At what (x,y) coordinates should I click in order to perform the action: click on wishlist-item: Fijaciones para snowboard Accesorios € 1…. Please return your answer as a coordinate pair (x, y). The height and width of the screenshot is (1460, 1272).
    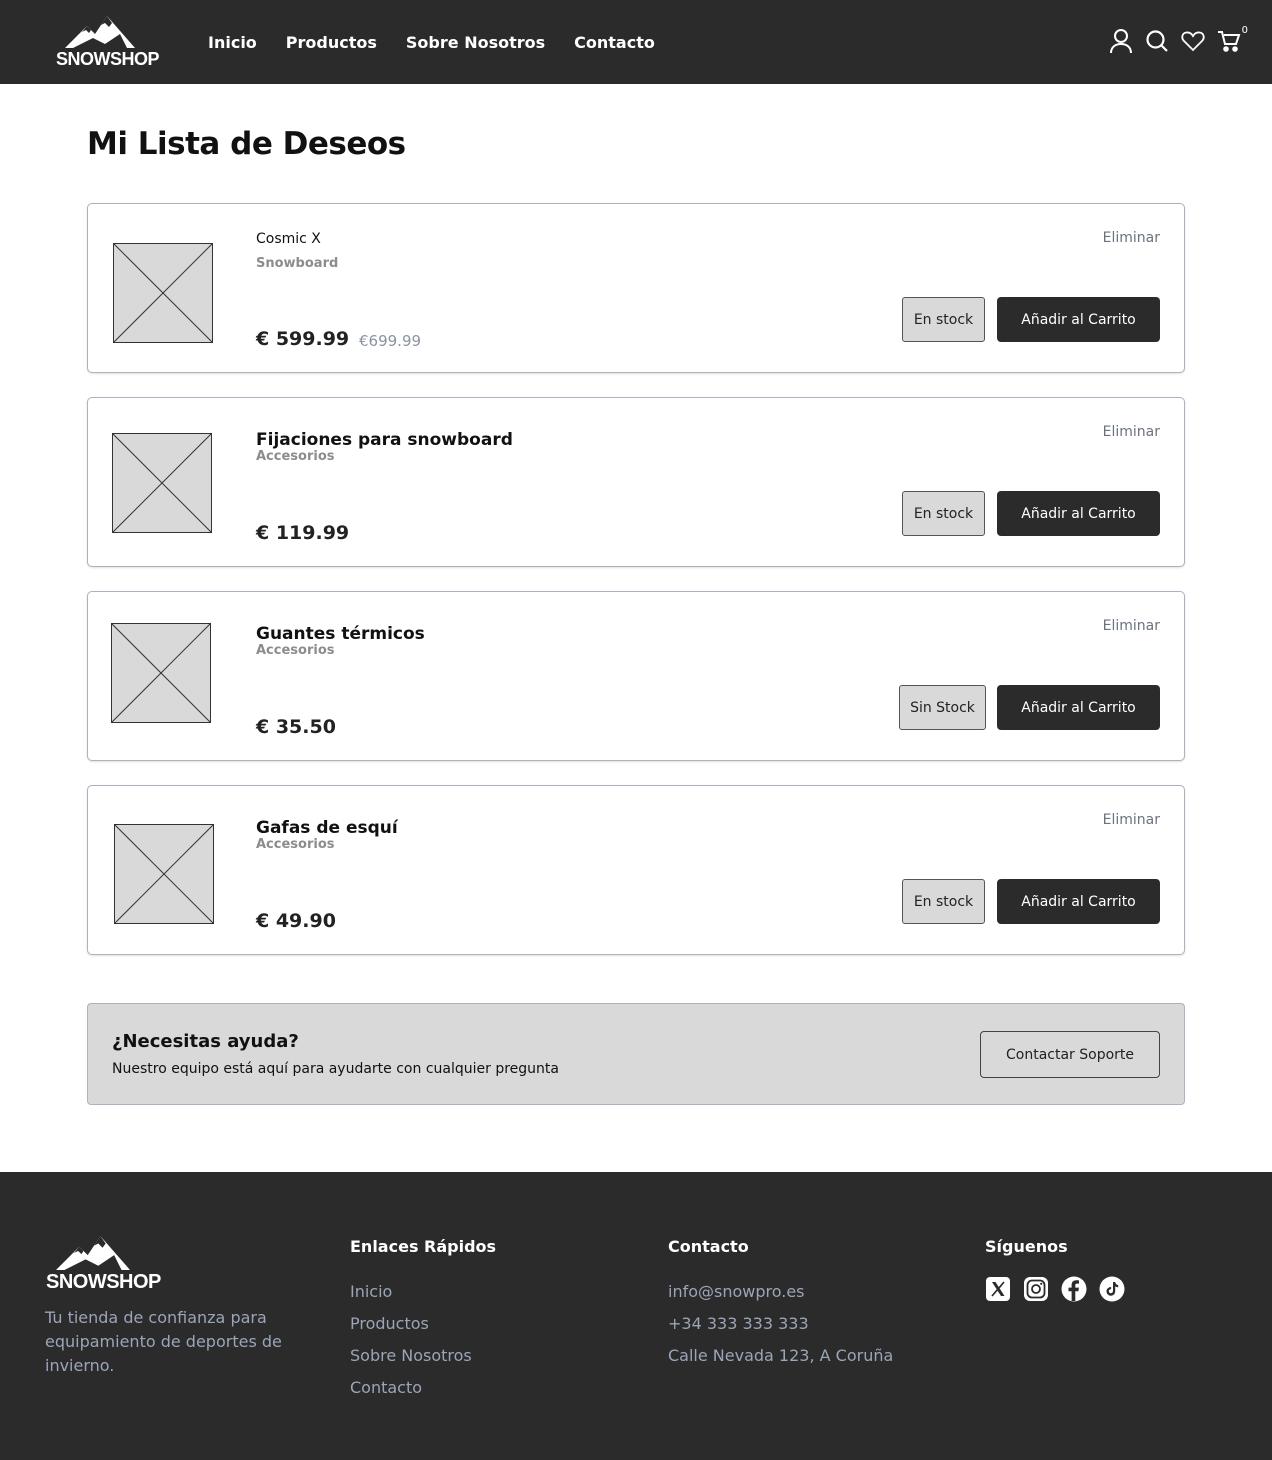
    Looking at the image, I should click on (636, 482).